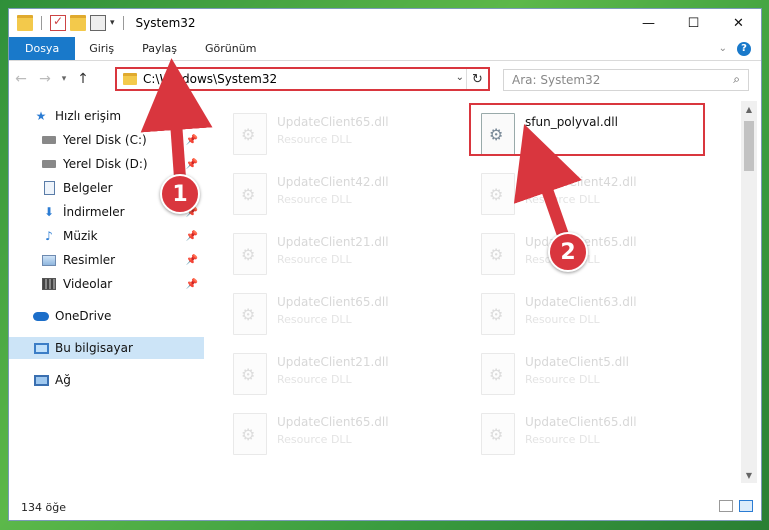  What do you see at coordinates (749, 109) in the screenshot?
I see `scroll-up-icon: ▲` at bounding box center [749, 109].